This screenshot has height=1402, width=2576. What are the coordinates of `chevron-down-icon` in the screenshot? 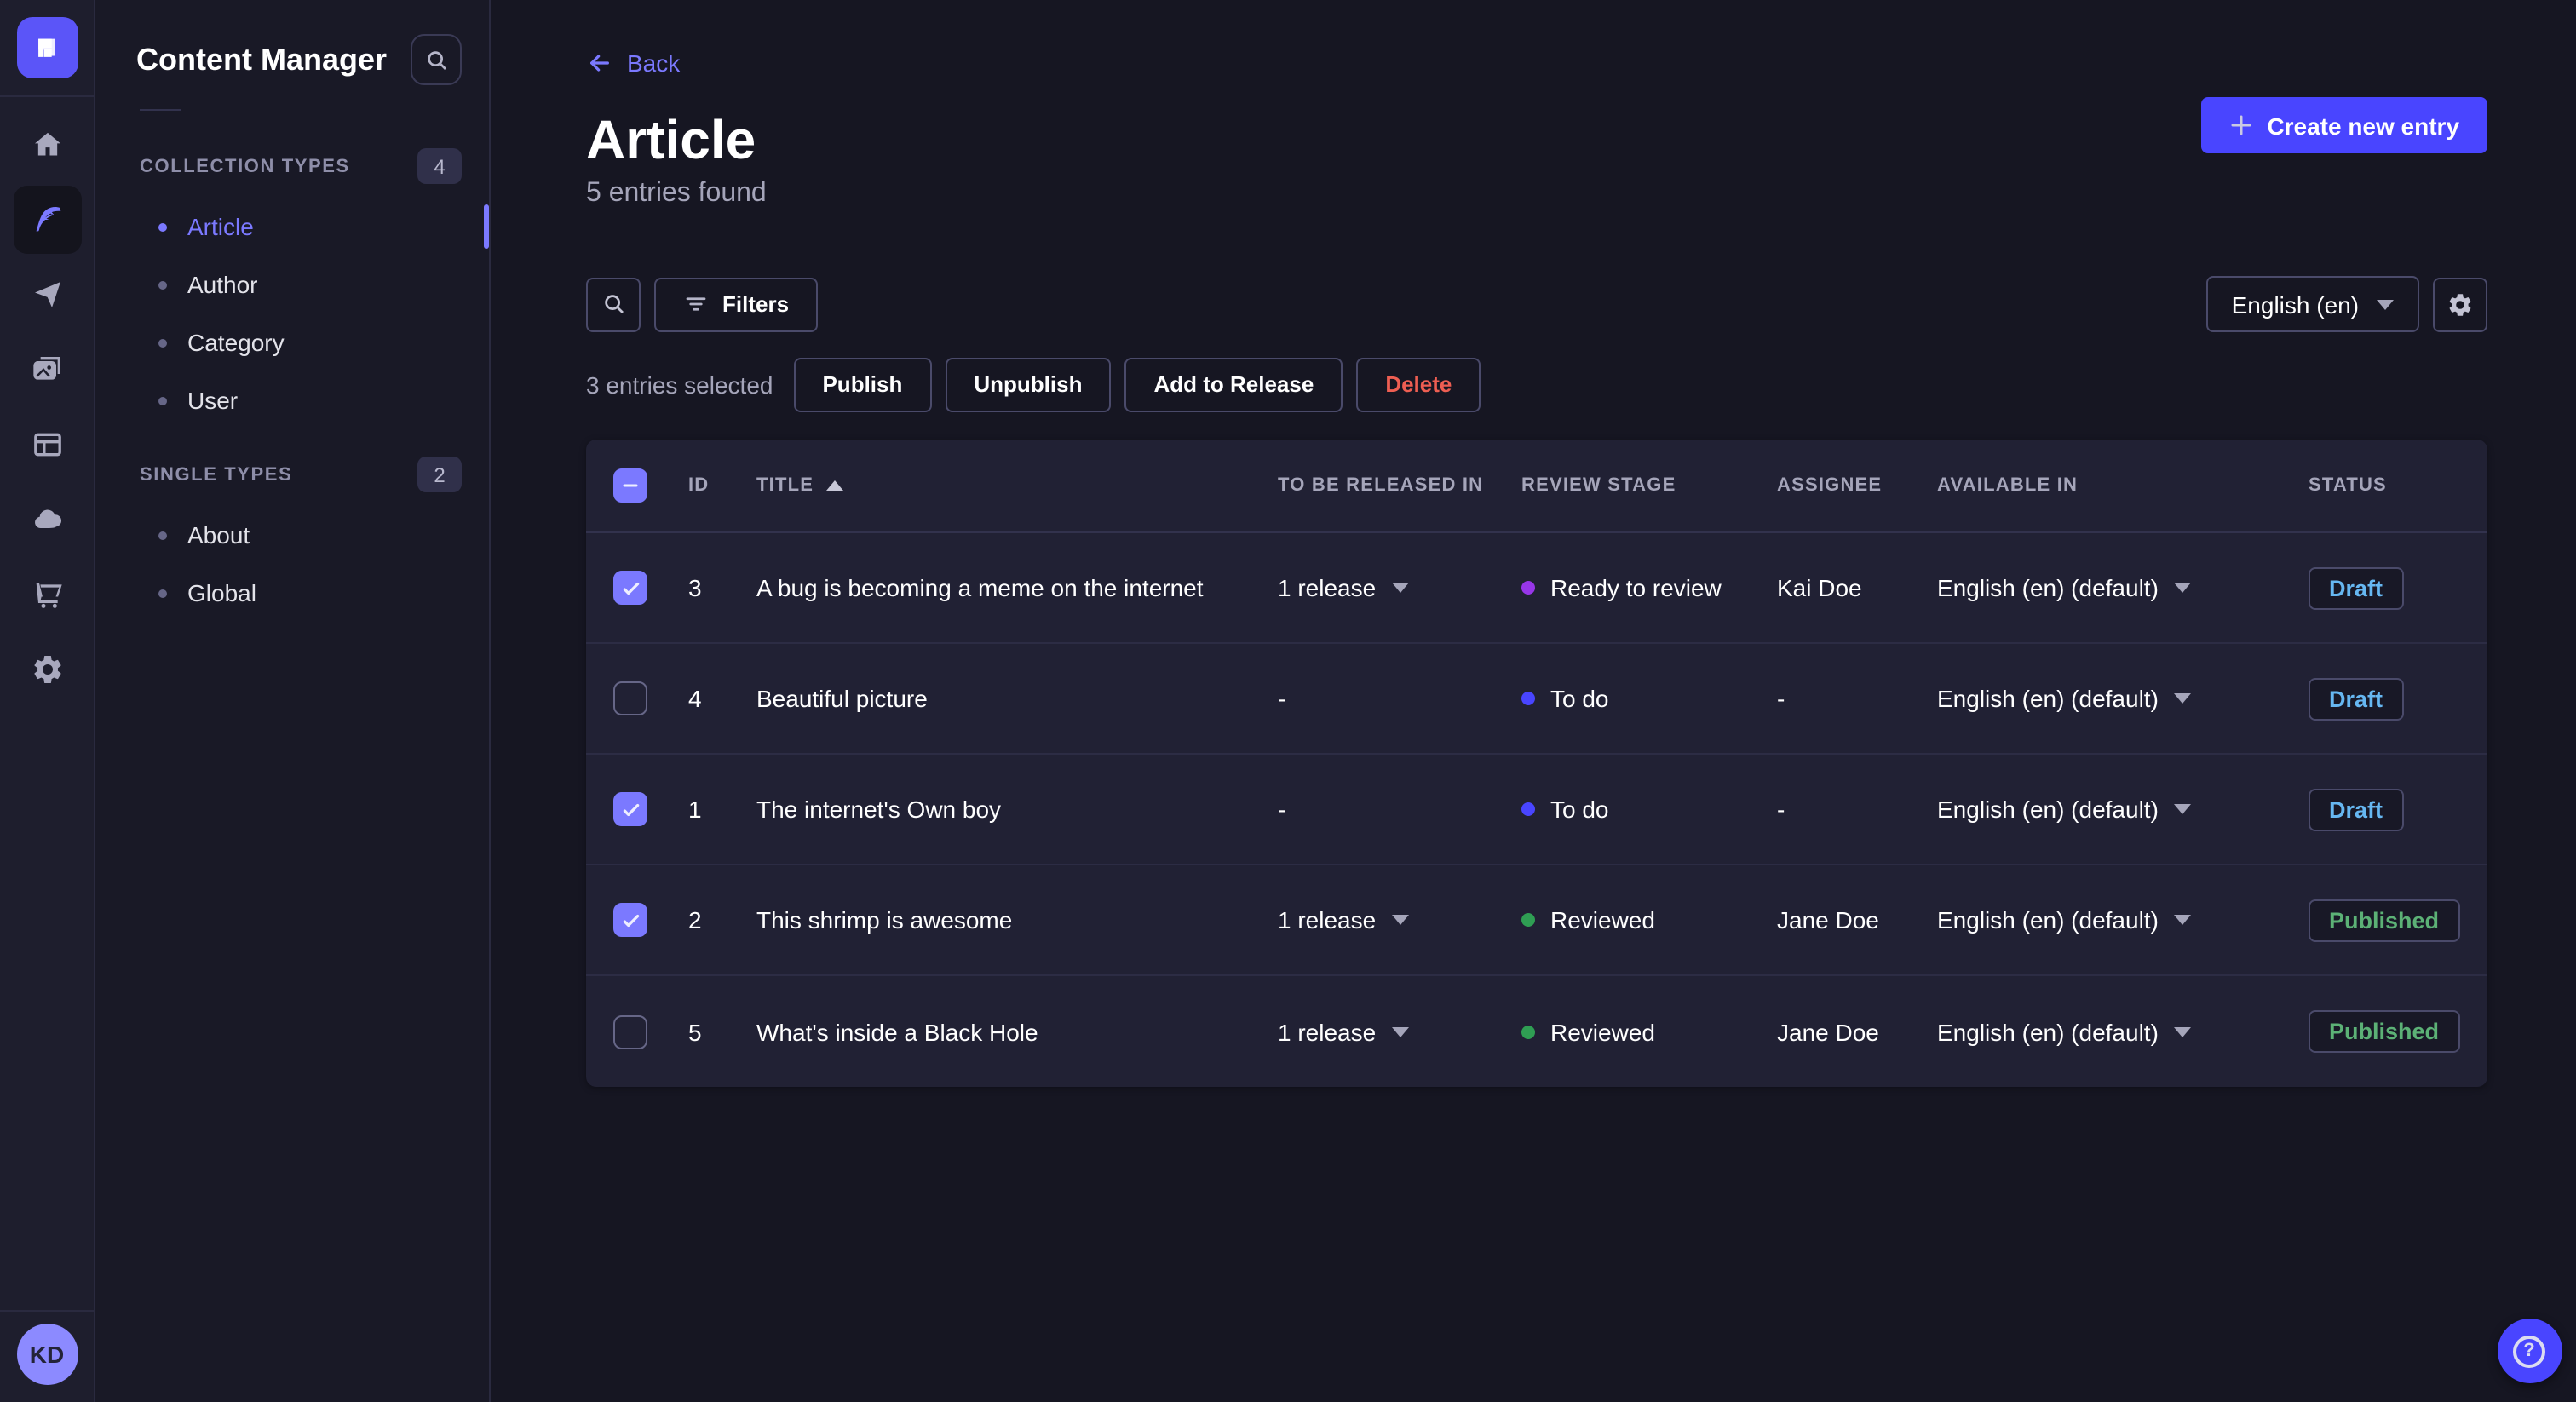 It's located at (2385, 304).